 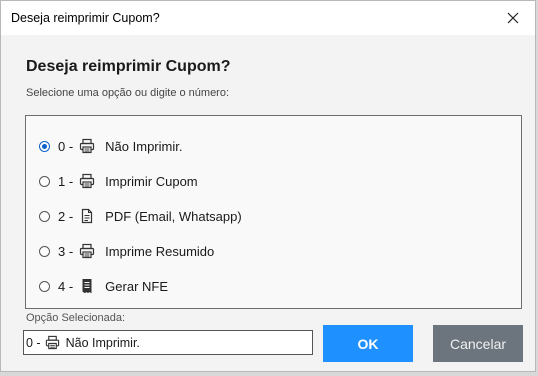 What do you see at coordinates (85, 18) in the screenshot?
I see `window-title: Deseja reimprimir Cupom?` at bounding box center [85, 18].